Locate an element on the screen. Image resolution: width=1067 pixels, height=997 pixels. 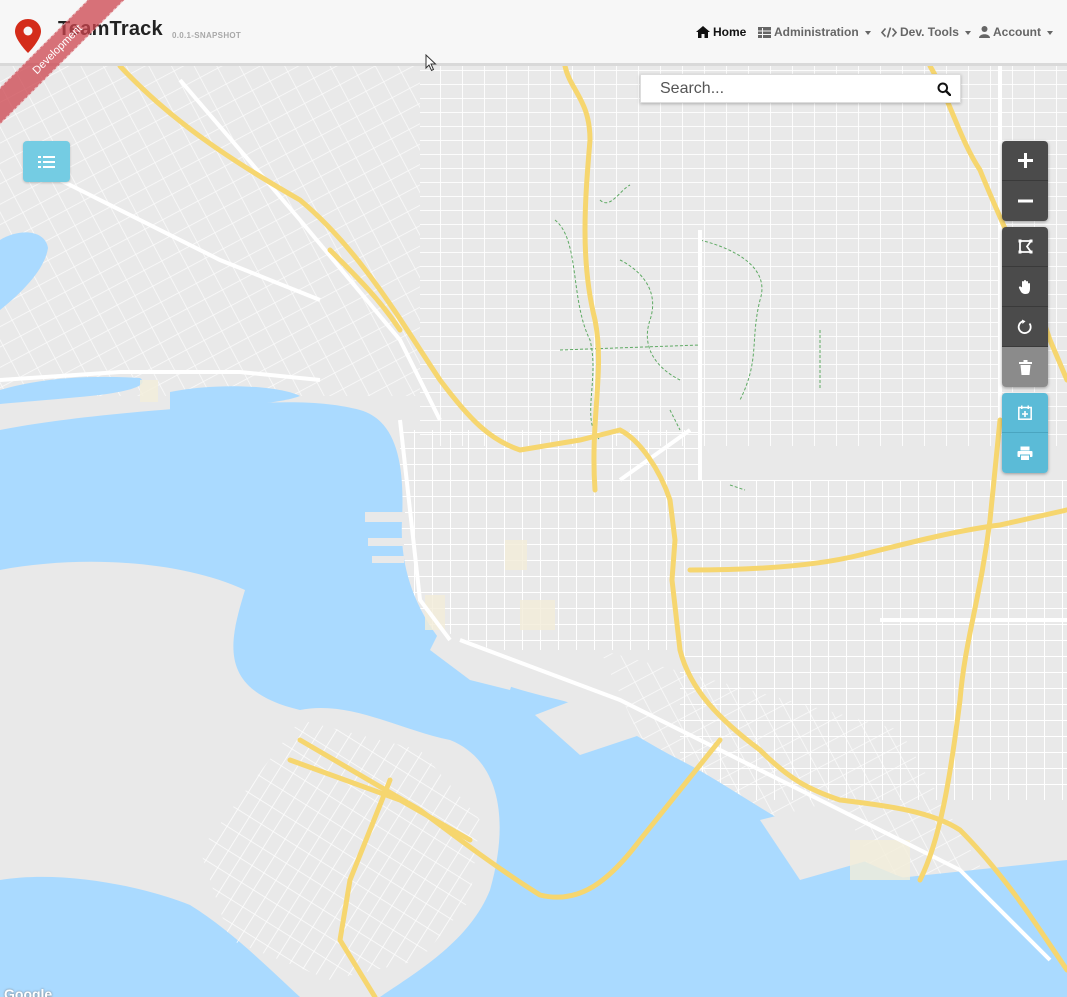
version-label: 0.0.1-SNAPSHOT is located at coordinates (207, 35).